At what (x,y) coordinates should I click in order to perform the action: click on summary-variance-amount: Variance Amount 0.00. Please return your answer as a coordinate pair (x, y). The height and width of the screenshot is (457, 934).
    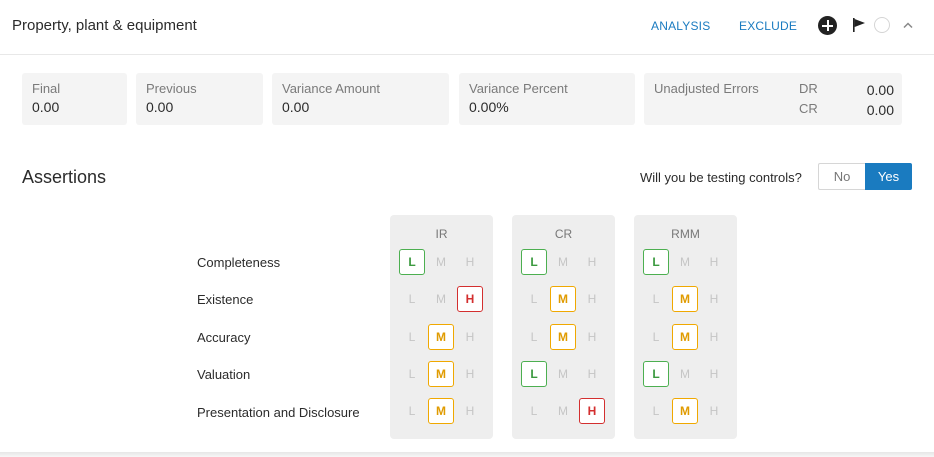
    Looking at the image, I should click on (360, 99).